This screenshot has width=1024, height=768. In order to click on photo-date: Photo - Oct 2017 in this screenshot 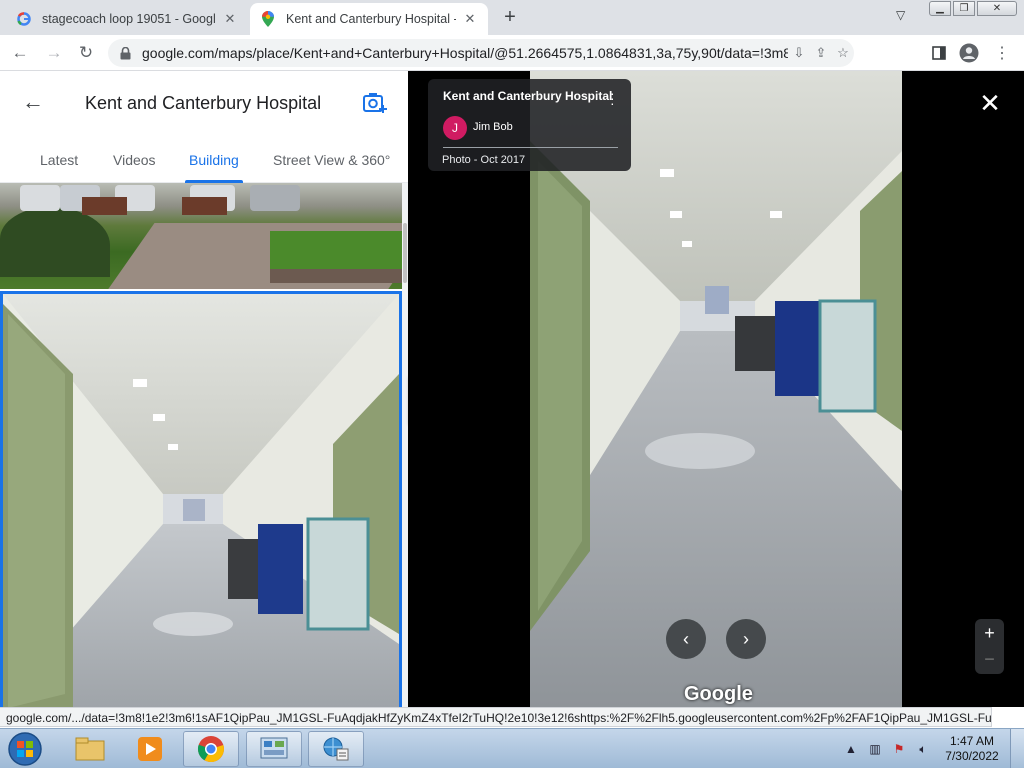, I will do `click(484, 160)`.